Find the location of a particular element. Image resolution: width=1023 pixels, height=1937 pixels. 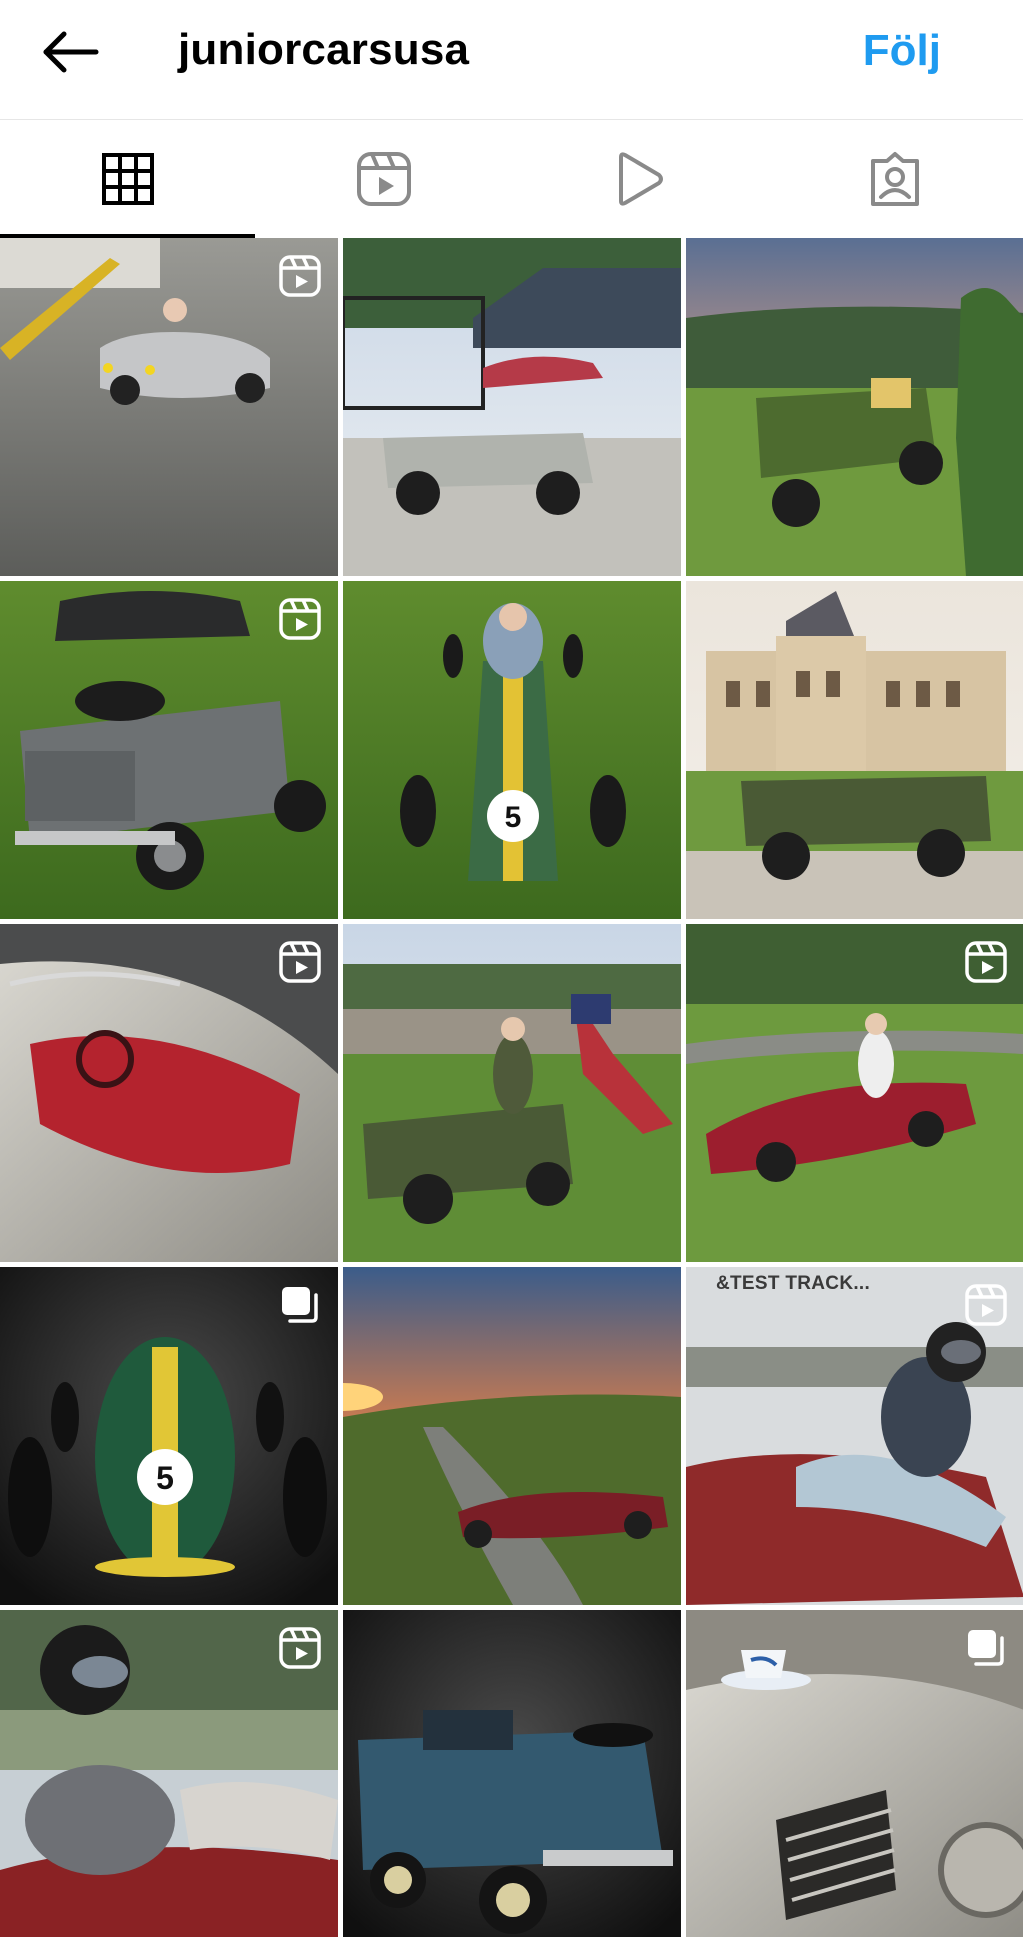

profile-tabs is located at coordinates (511, 179).